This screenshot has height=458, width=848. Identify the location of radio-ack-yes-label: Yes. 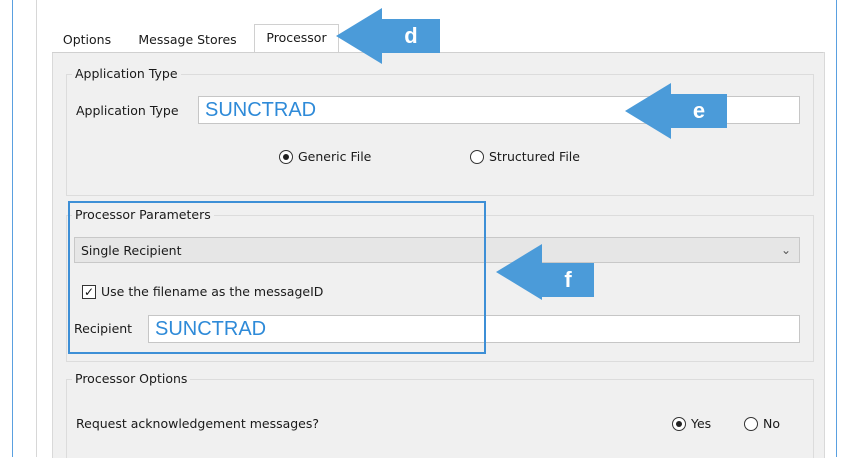
(701, 423).